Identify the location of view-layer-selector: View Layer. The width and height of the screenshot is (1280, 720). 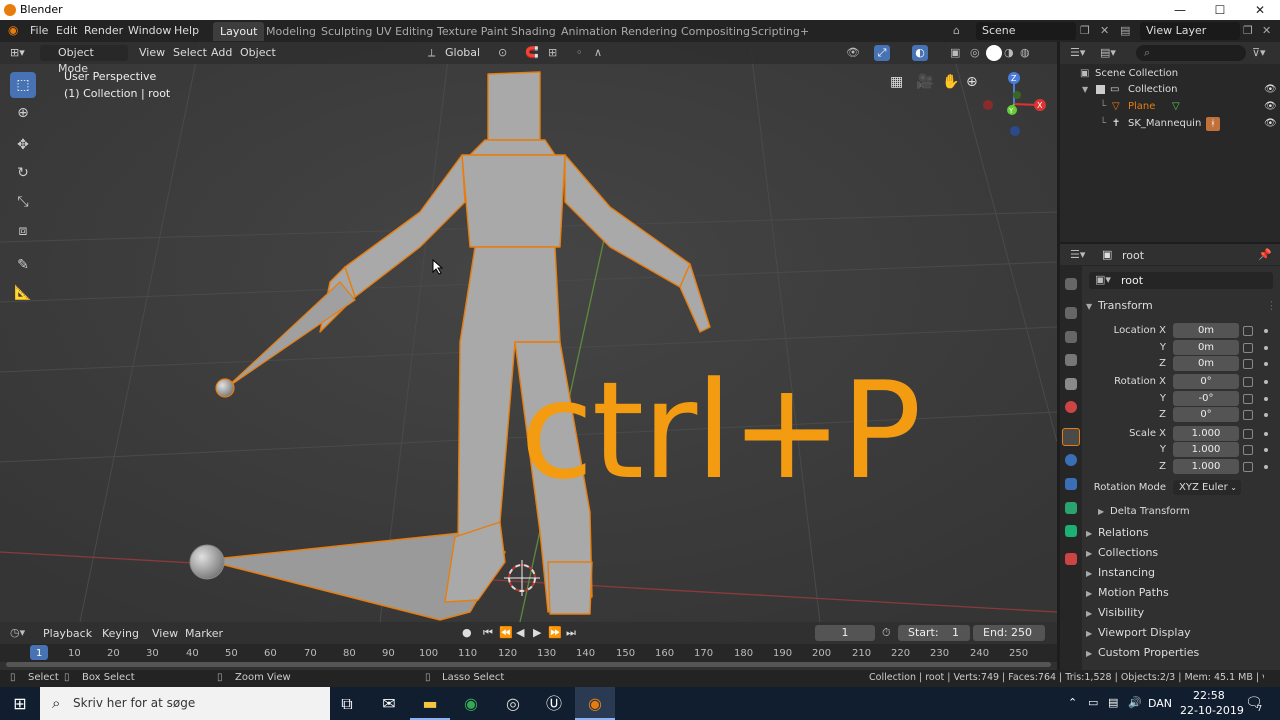
(1190, 31).